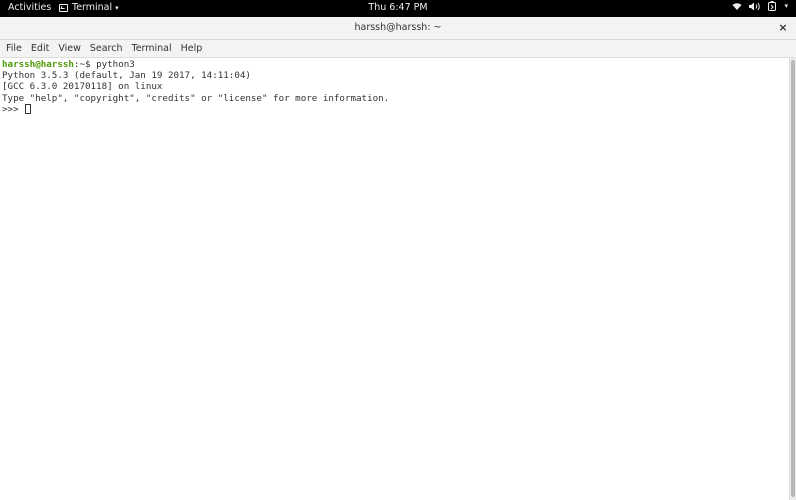  What do you see at coordinates (29, 7) in the screenshot?
I see `activities-button: Activities` at bounding box center [29, 7].